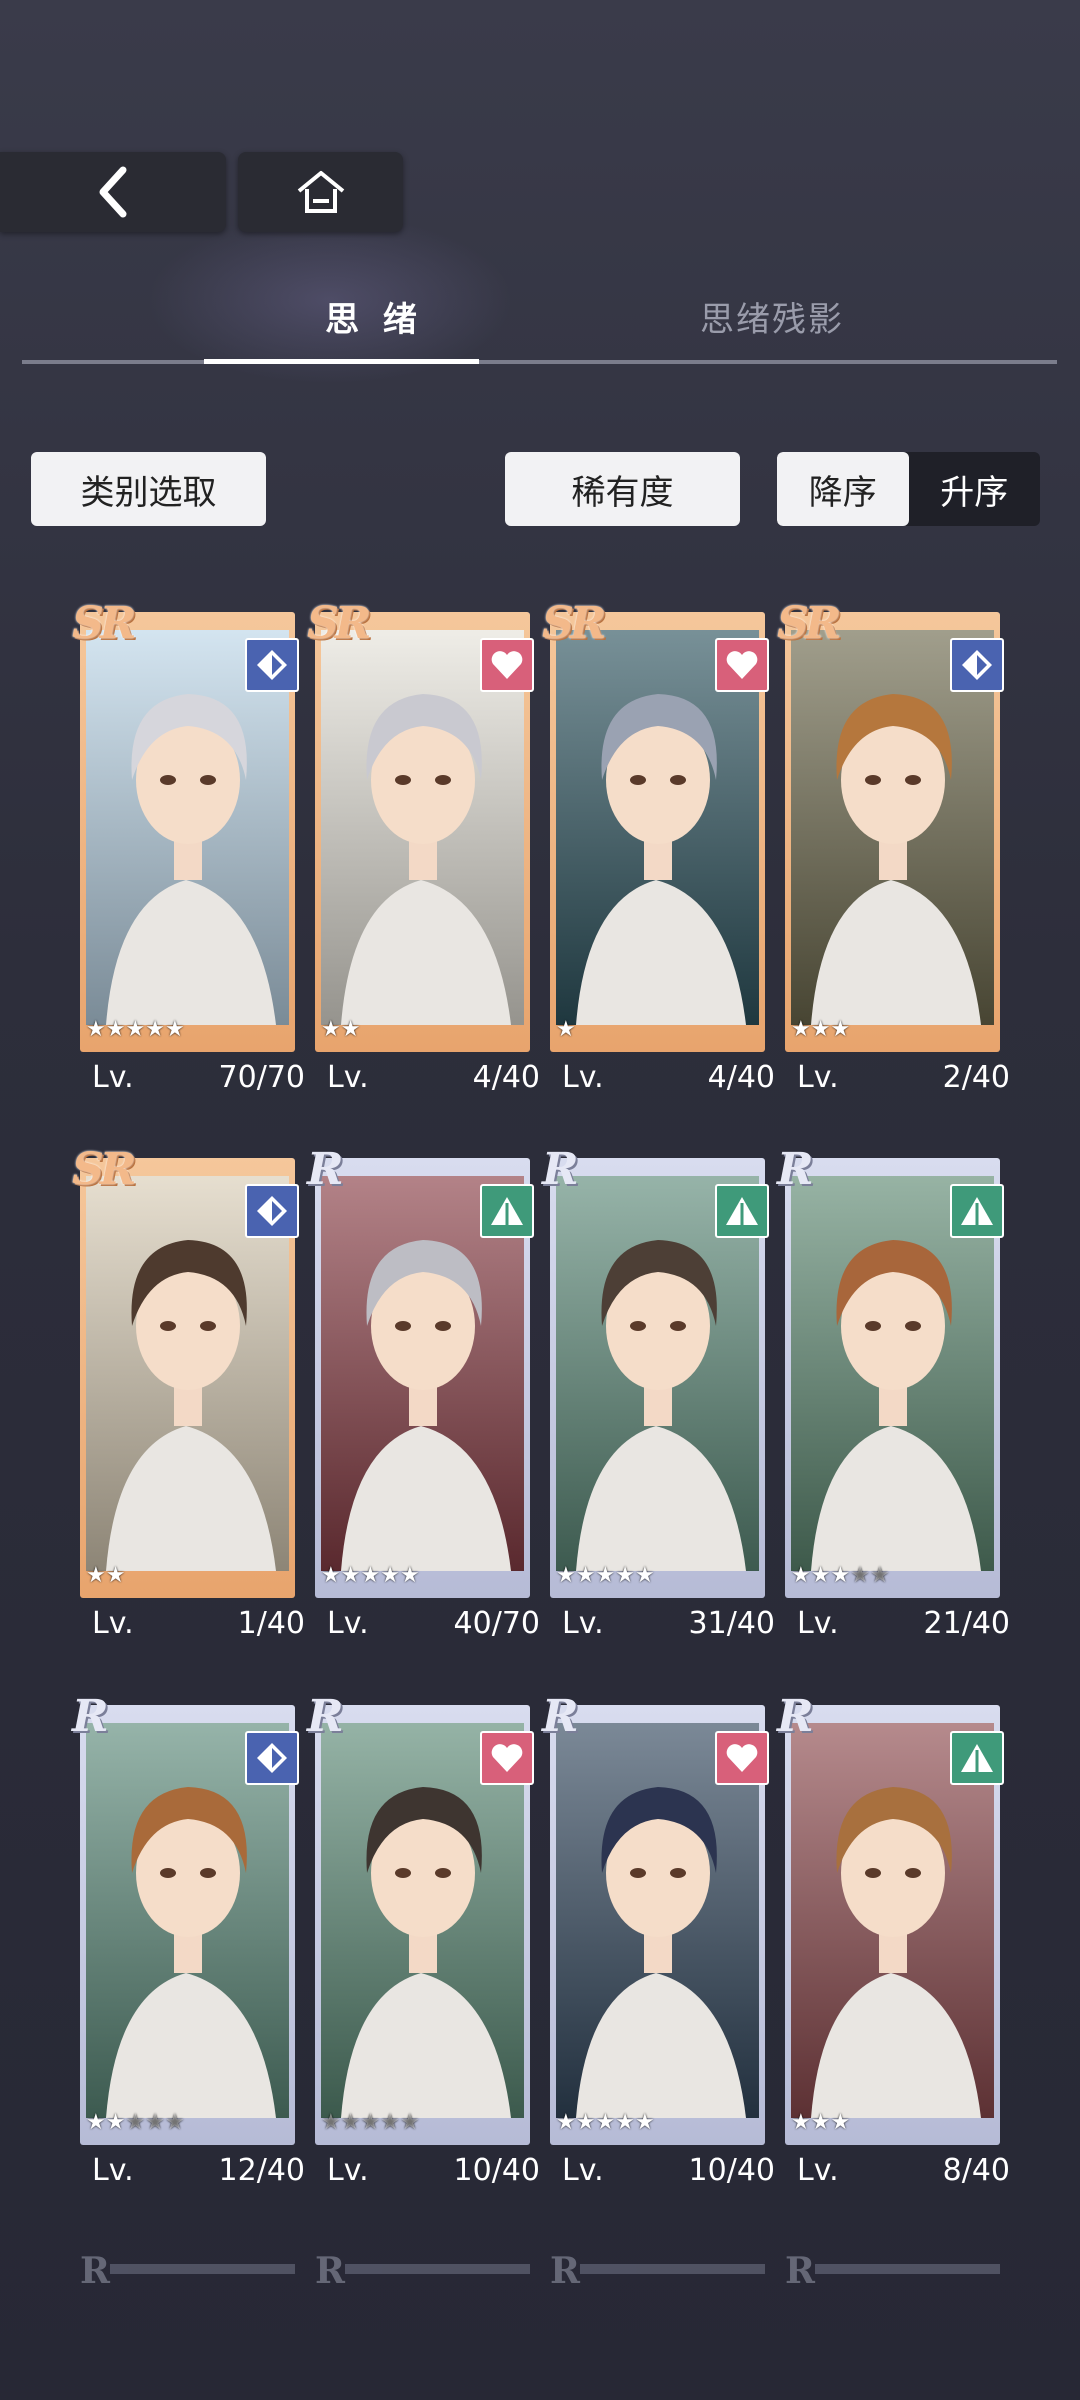 The width and height of the screenshot is (1080, 2400). What do you see at coordinates (188, 846) in the screenshot?
I see `character-card: SR ★★★★★ Lv. 70/70` at bounding box center [188, 846].